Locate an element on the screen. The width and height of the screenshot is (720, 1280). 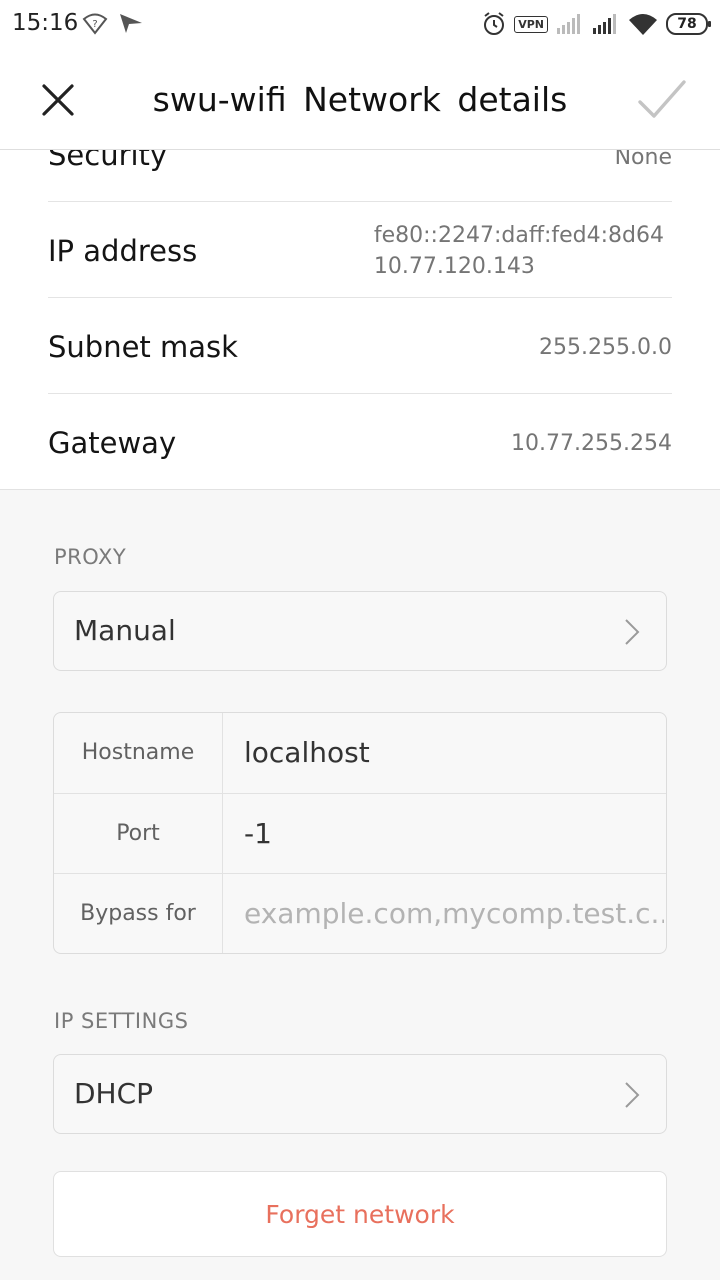
port-label: Port is located at coordinates (138, 834).